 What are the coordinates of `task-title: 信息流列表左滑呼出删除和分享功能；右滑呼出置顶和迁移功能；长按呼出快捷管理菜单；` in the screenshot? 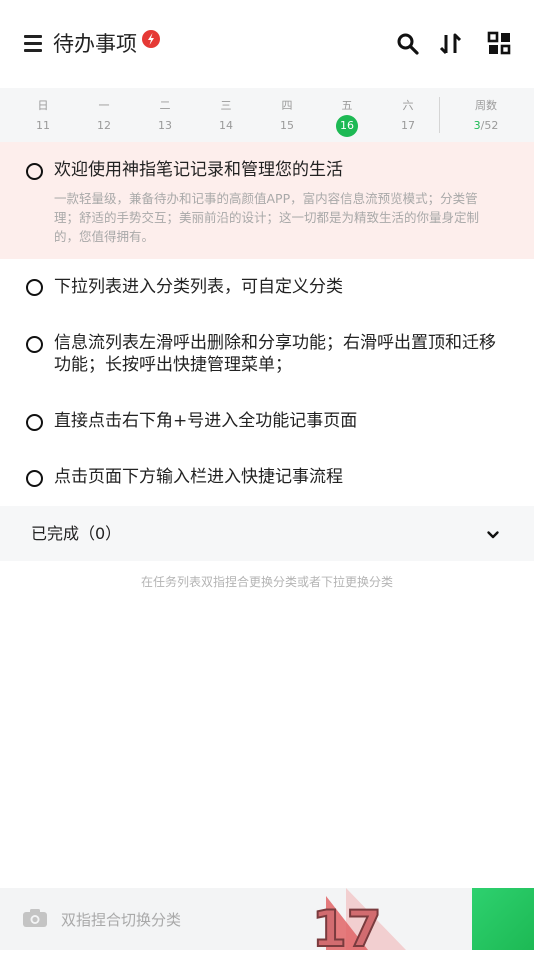 It's located at (275, 354).